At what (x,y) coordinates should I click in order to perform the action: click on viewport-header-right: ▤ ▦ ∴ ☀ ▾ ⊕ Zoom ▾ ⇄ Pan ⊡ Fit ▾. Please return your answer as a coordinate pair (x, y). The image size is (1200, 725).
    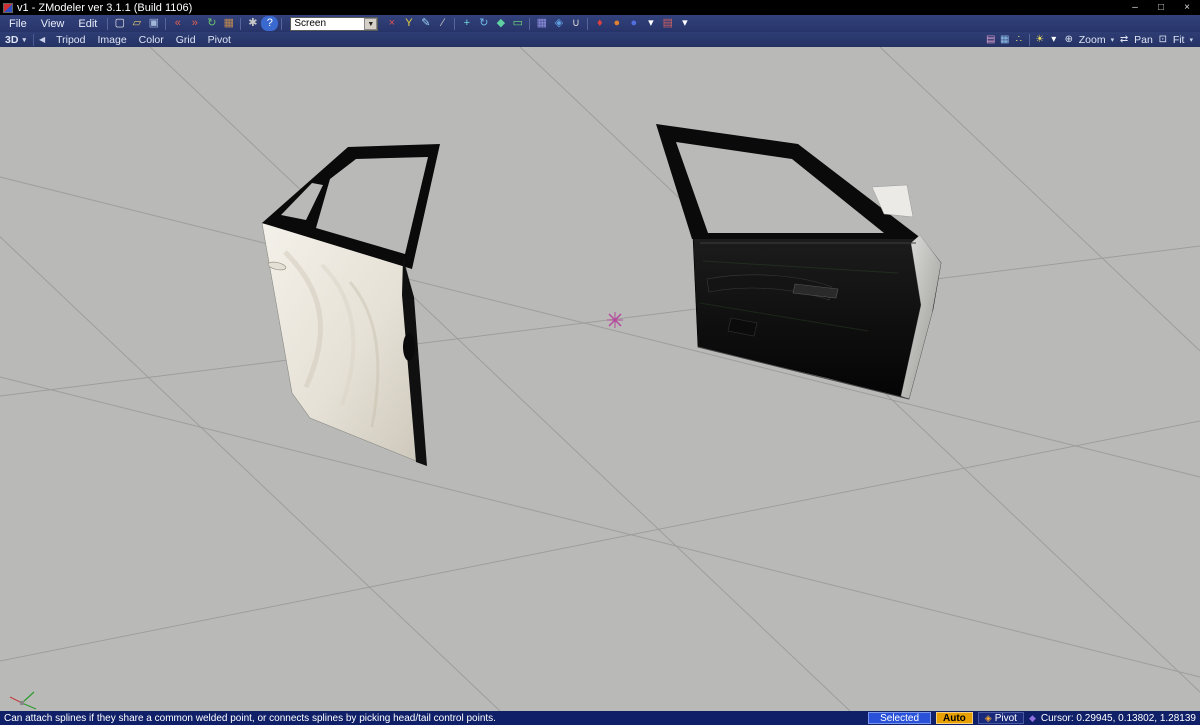
    Looking at the image, I should click on (1092, 39).